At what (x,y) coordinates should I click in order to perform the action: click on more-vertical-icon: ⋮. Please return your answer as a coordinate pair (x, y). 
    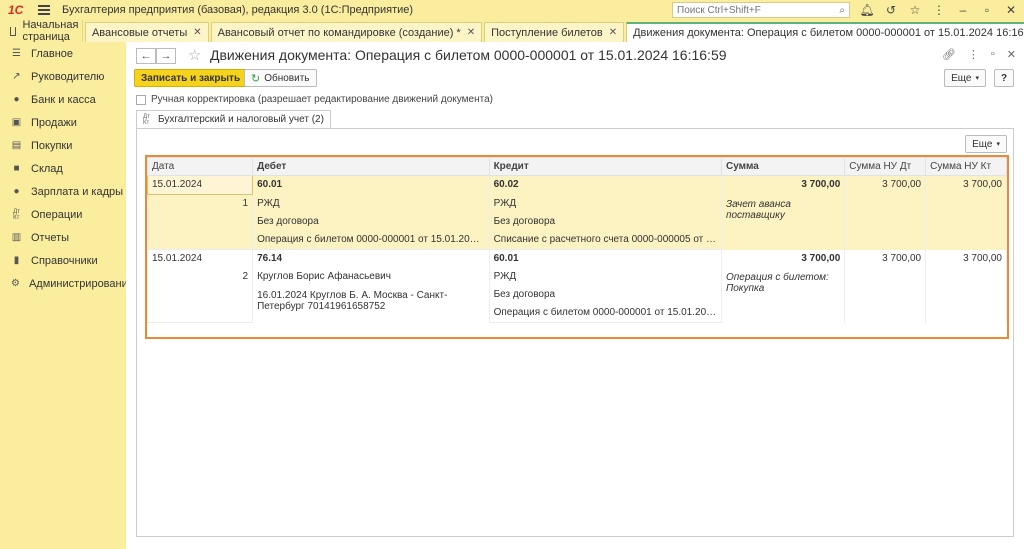
    Looking at the image, I should click on (973, 54).